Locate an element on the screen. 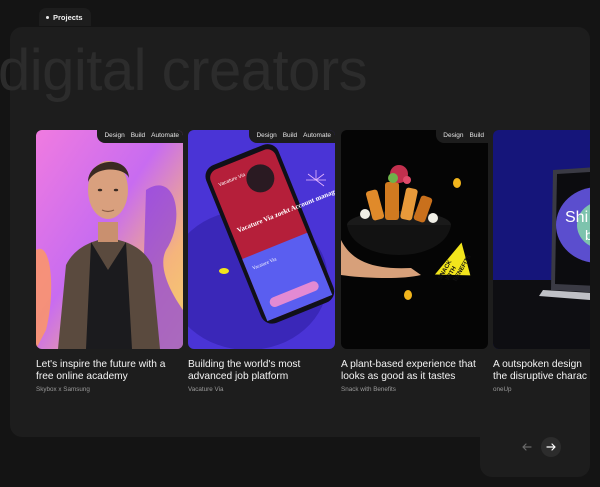 The width and height of the screenshot is (600, 487). carousel-next-button is located at coordinates (551, 447).